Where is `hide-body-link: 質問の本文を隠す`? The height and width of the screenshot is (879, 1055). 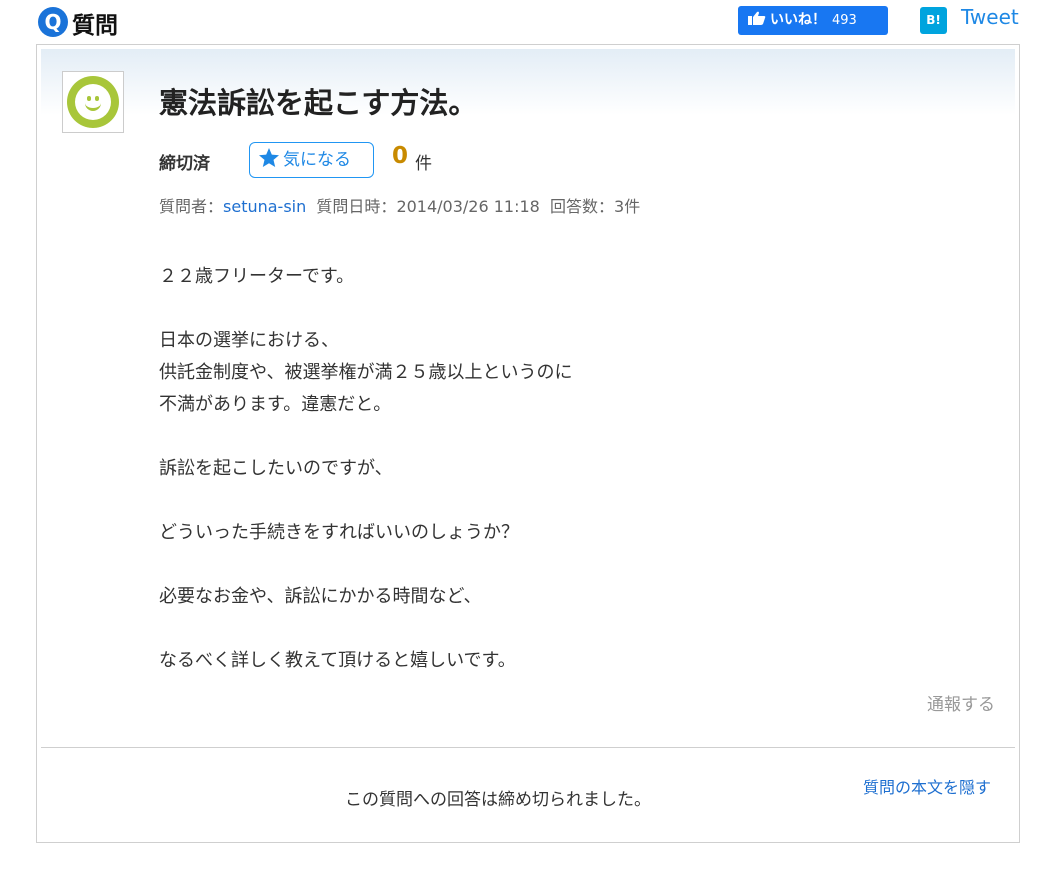 hide-body-link: 質問の本文を隠す is located at coordinates (927, 786).